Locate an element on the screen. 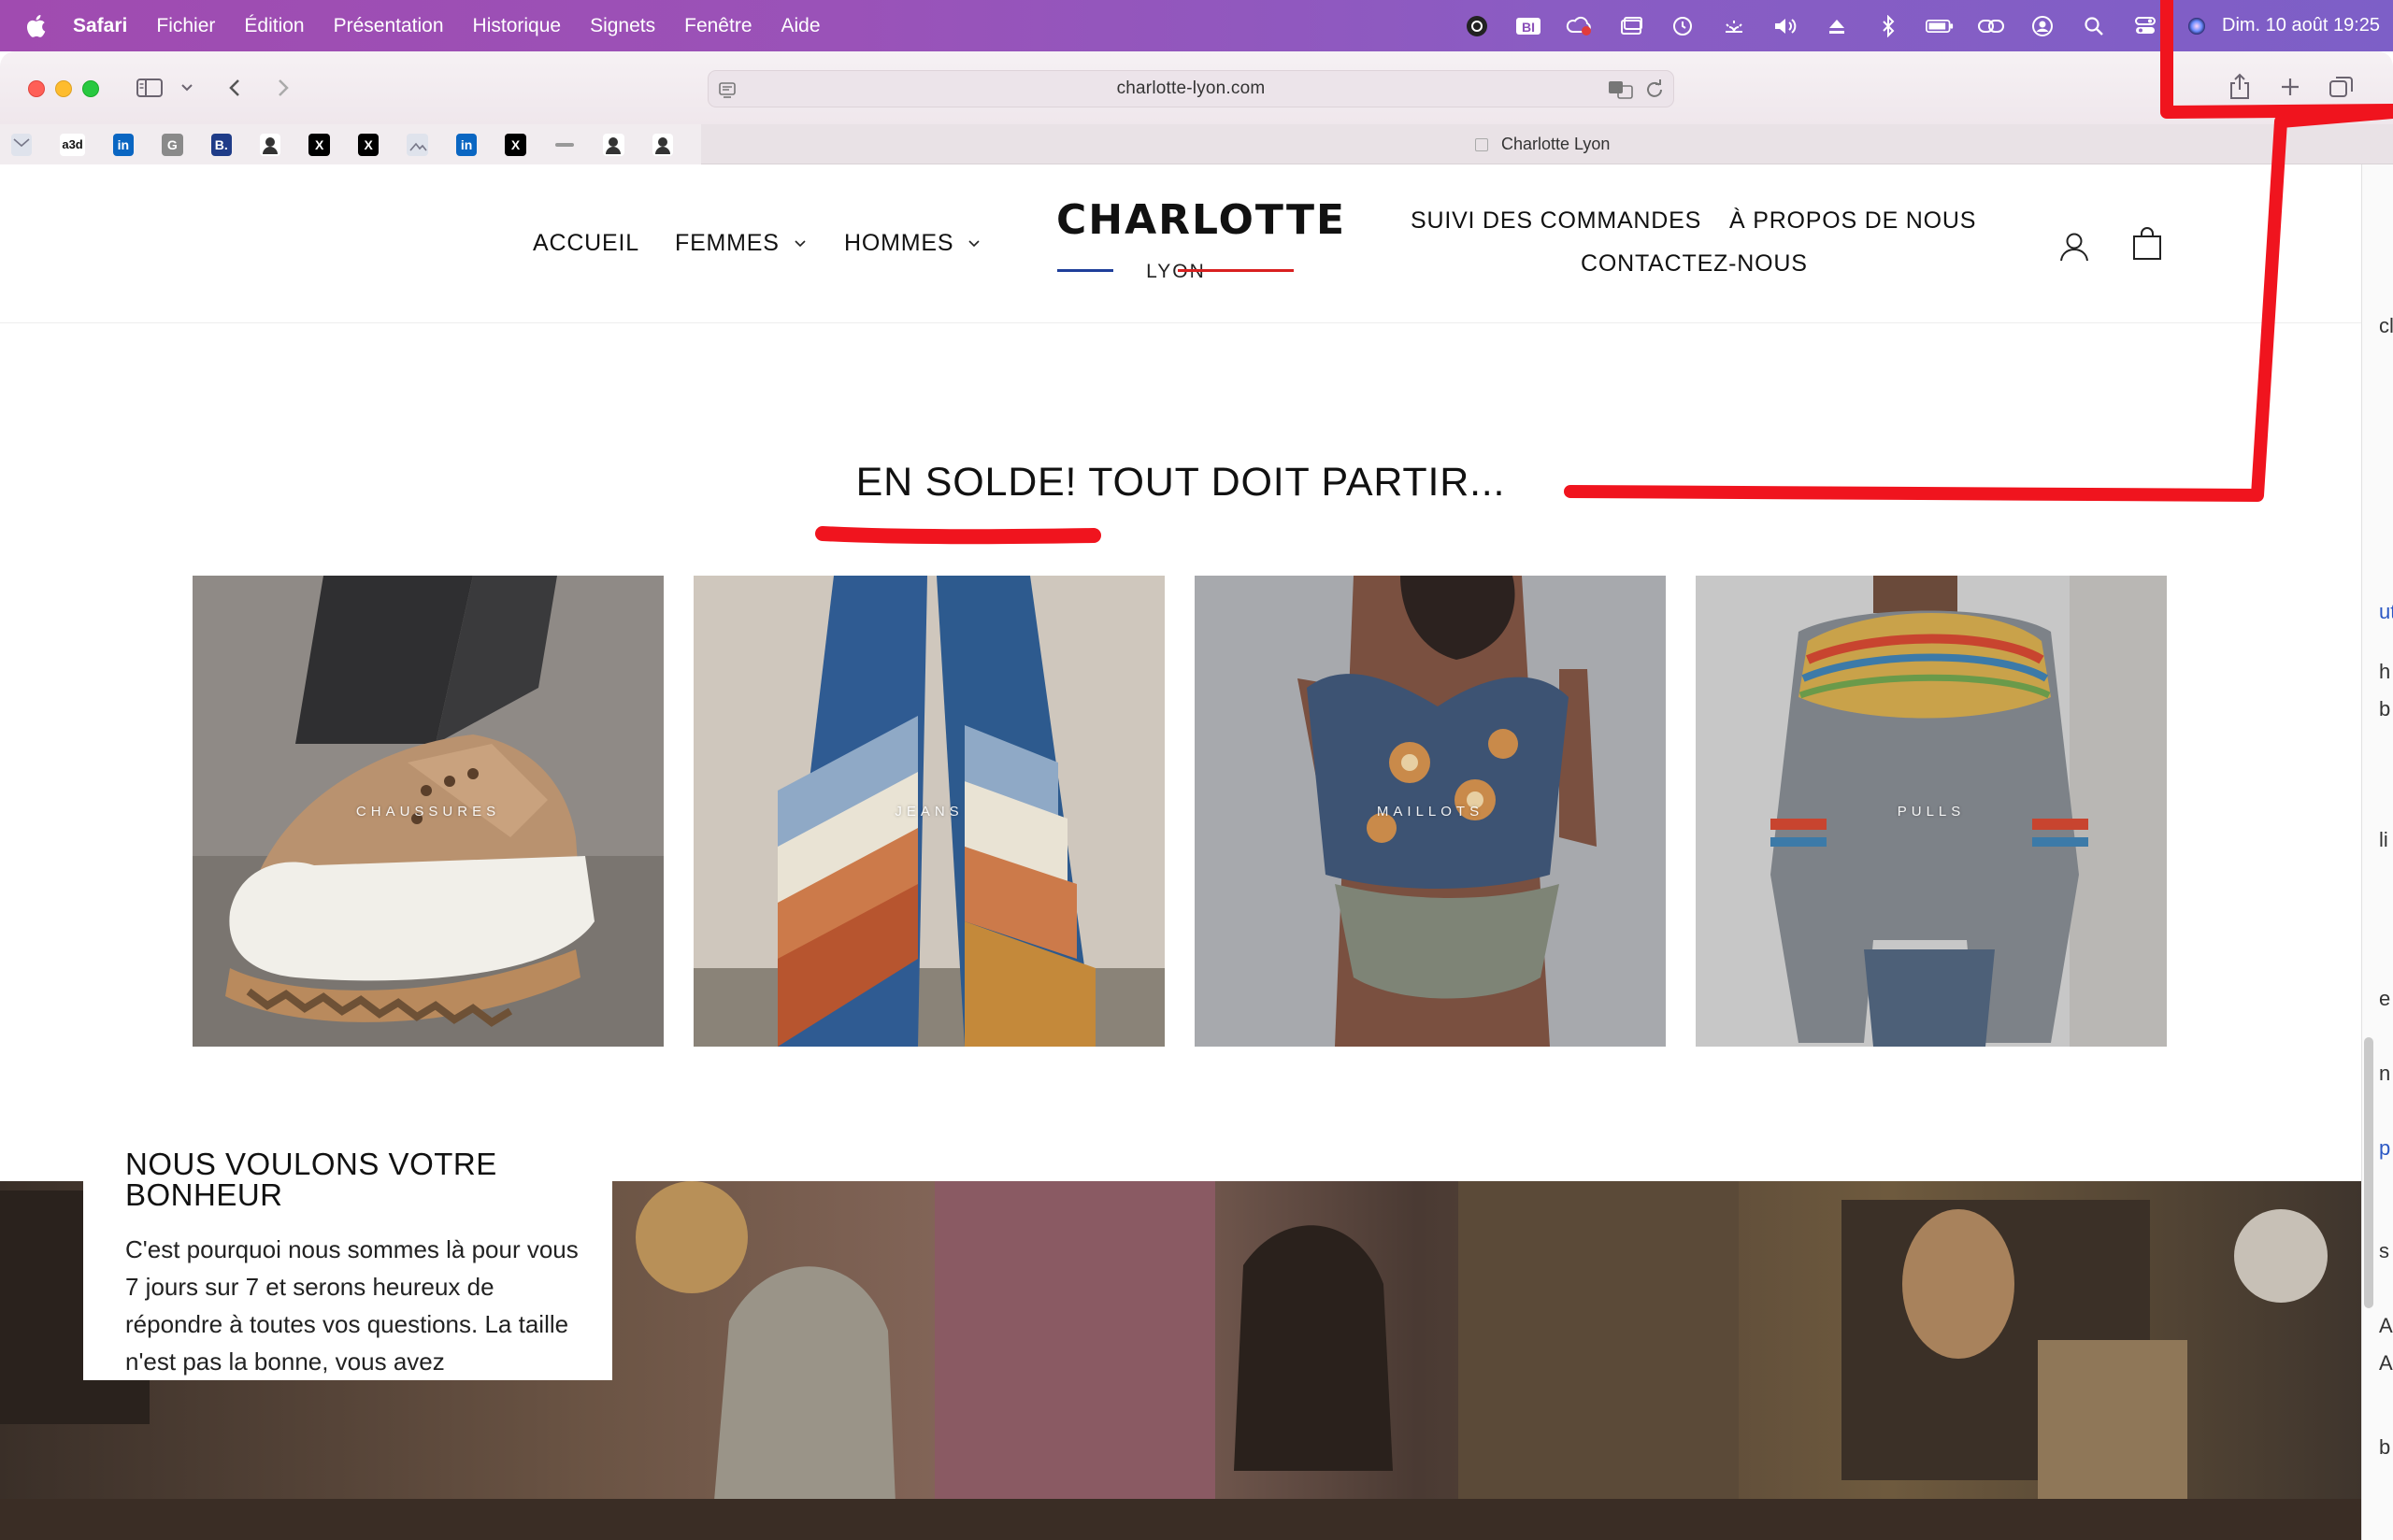 Image resolution: width=2393 pixels, height=1540 pixels. active-tab: Charlotte Lyon is located at coordinates (1543, 144).